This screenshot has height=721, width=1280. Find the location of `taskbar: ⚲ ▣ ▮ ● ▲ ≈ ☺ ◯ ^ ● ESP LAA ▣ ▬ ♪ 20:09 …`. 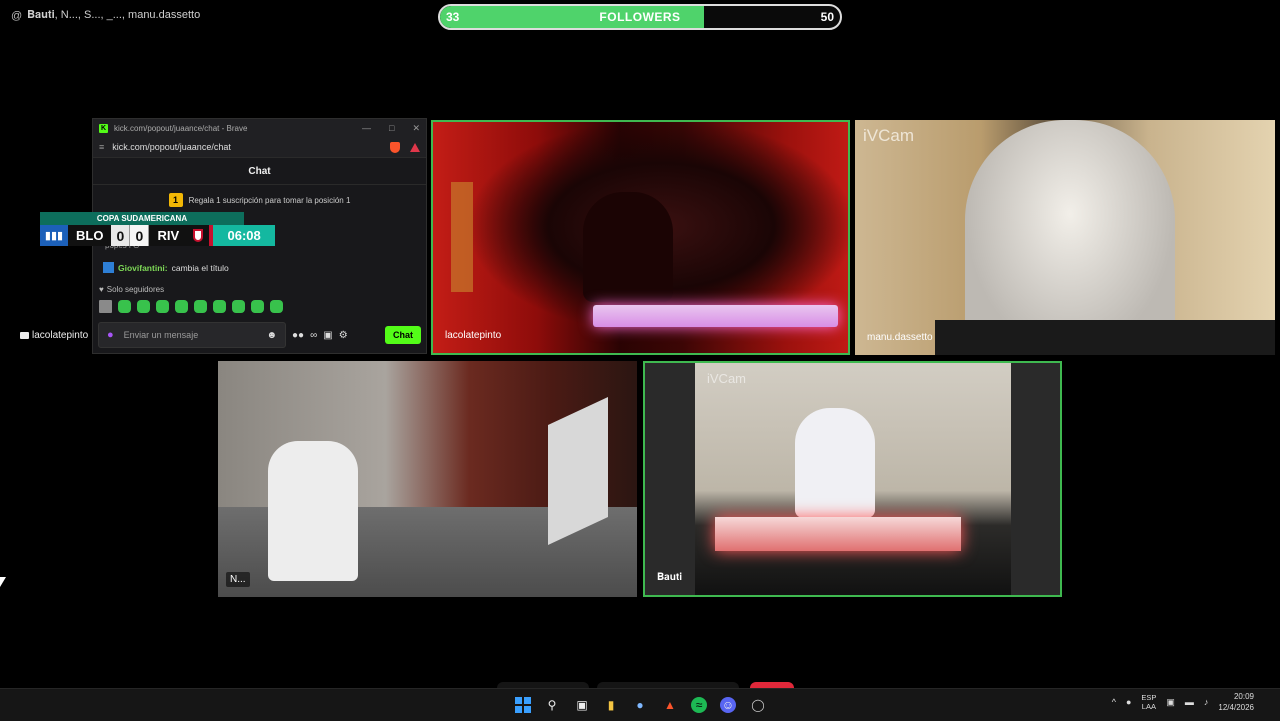

taskbar: ⚲ ▣ ▮ ● ▲ ≈ ☺ ◯ ^ ● ESP LAA ▣ ▬ ♪ 20:09 … is located at coordinates (640, 704).